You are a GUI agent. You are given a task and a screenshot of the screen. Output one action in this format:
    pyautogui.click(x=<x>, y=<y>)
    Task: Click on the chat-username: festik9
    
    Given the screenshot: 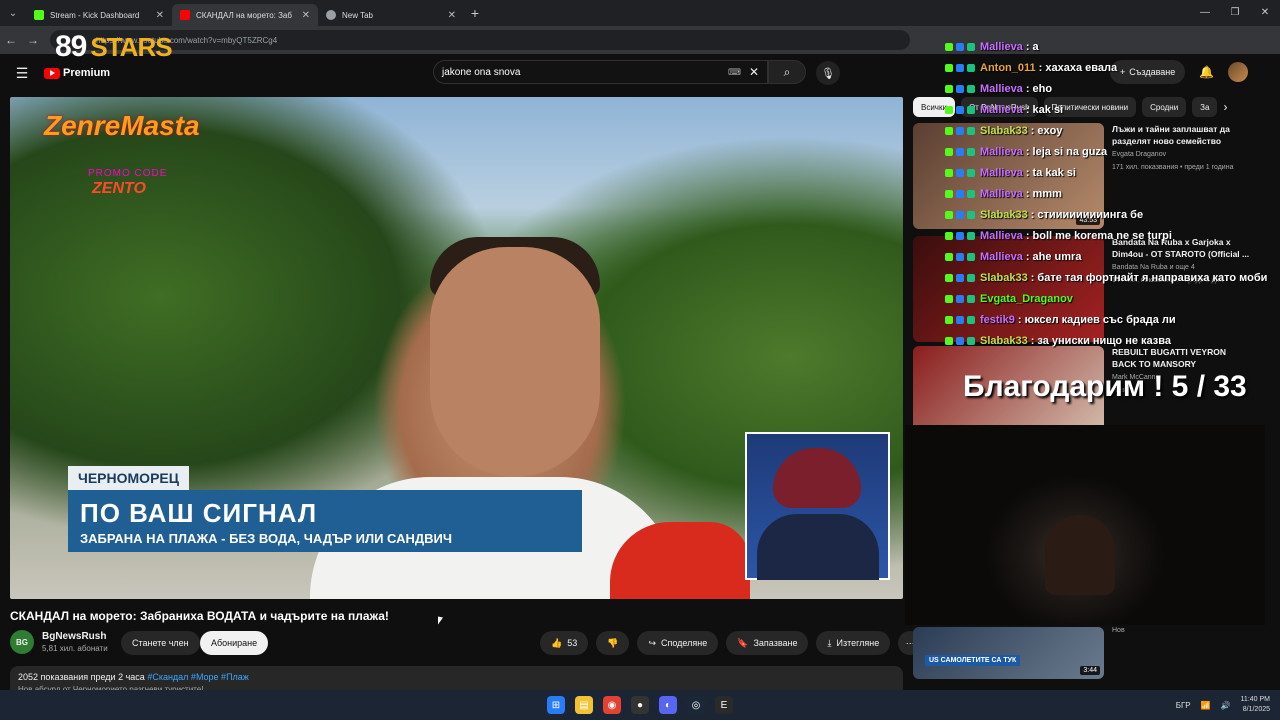 What is the action you would take?
    pyautogui.click(x=997, y=320)
    